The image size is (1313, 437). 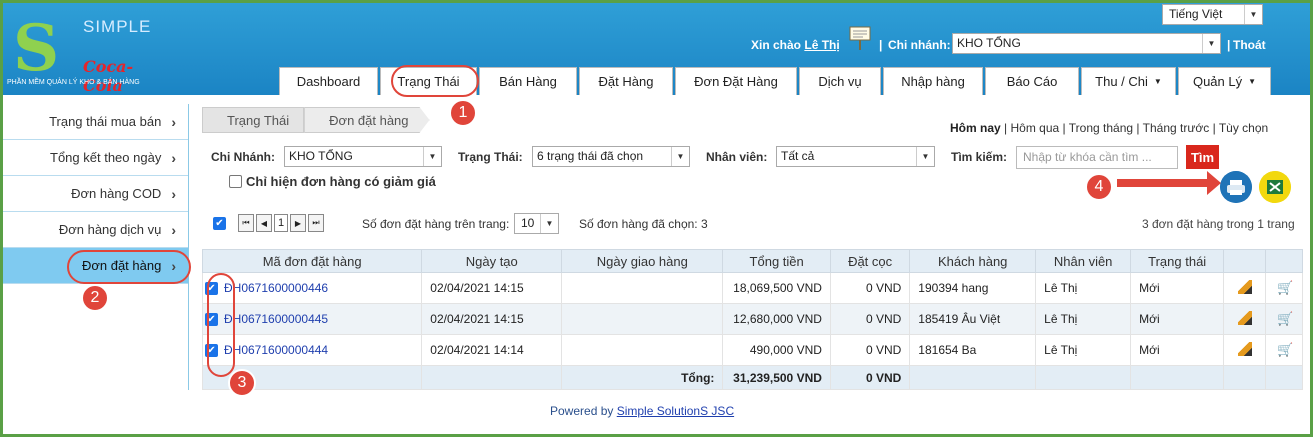 What do you see at coordinates (1032, 81) in the screenshot?
I see `tab-bao-cao: Báo Cáo` at bounding box center [1032, 81].